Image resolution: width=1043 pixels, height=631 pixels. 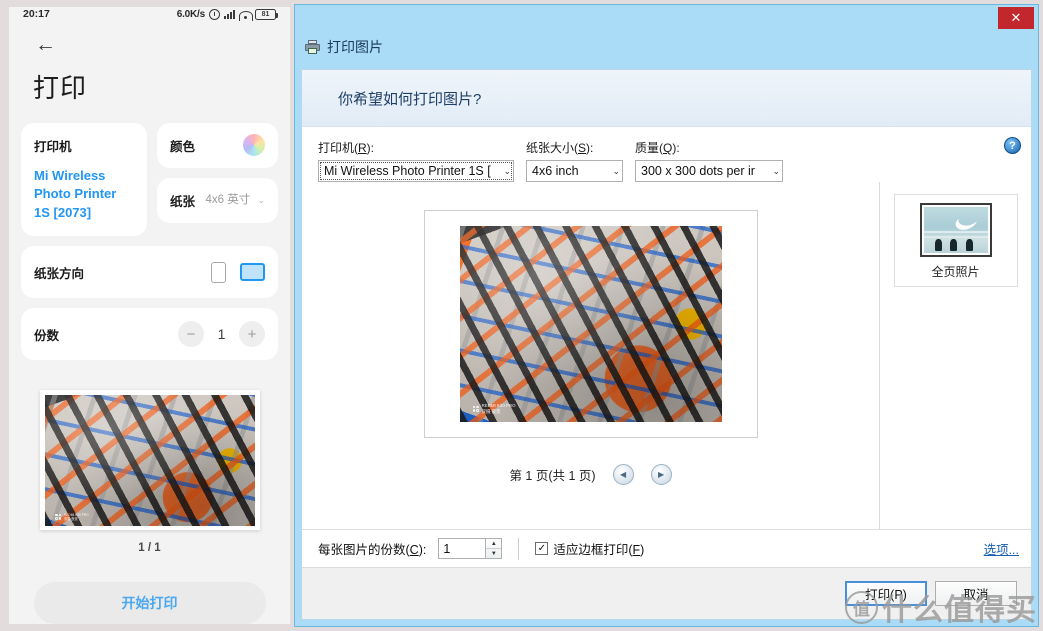 I want to click on copies-value: 1, so click(x=221, y=334).